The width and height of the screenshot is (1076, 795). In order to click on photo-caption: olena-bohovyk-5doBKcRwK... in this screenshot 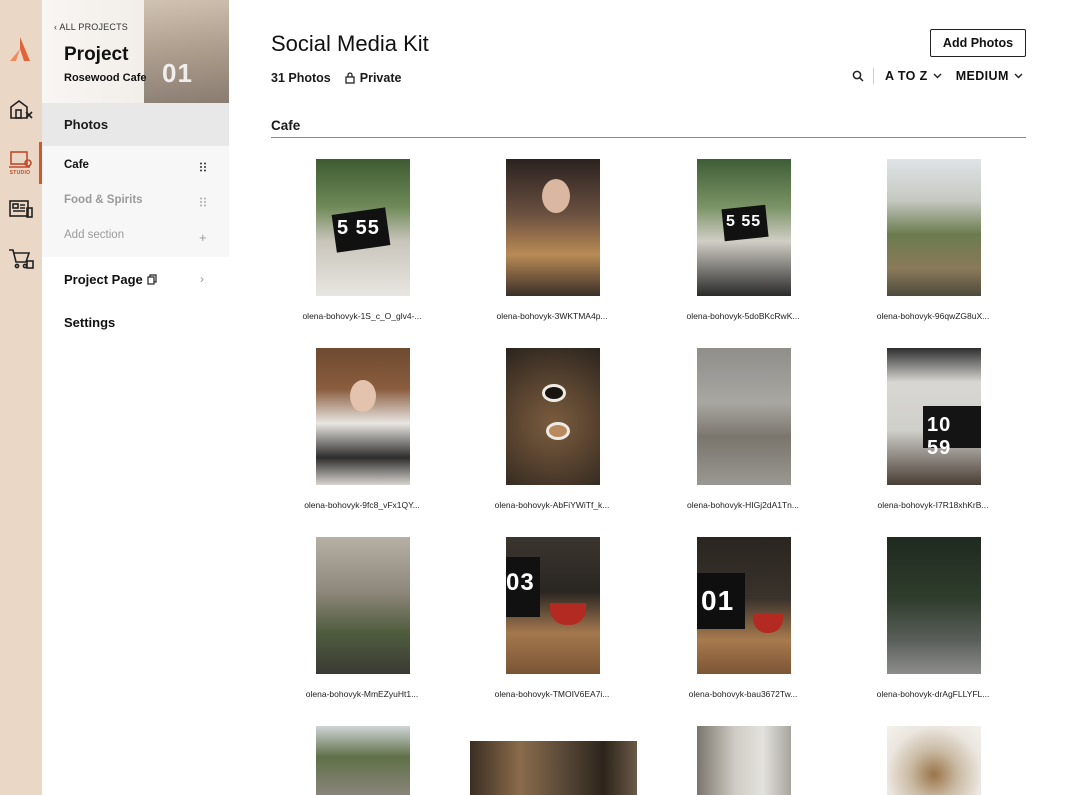, I will do `click(743, 316)`.